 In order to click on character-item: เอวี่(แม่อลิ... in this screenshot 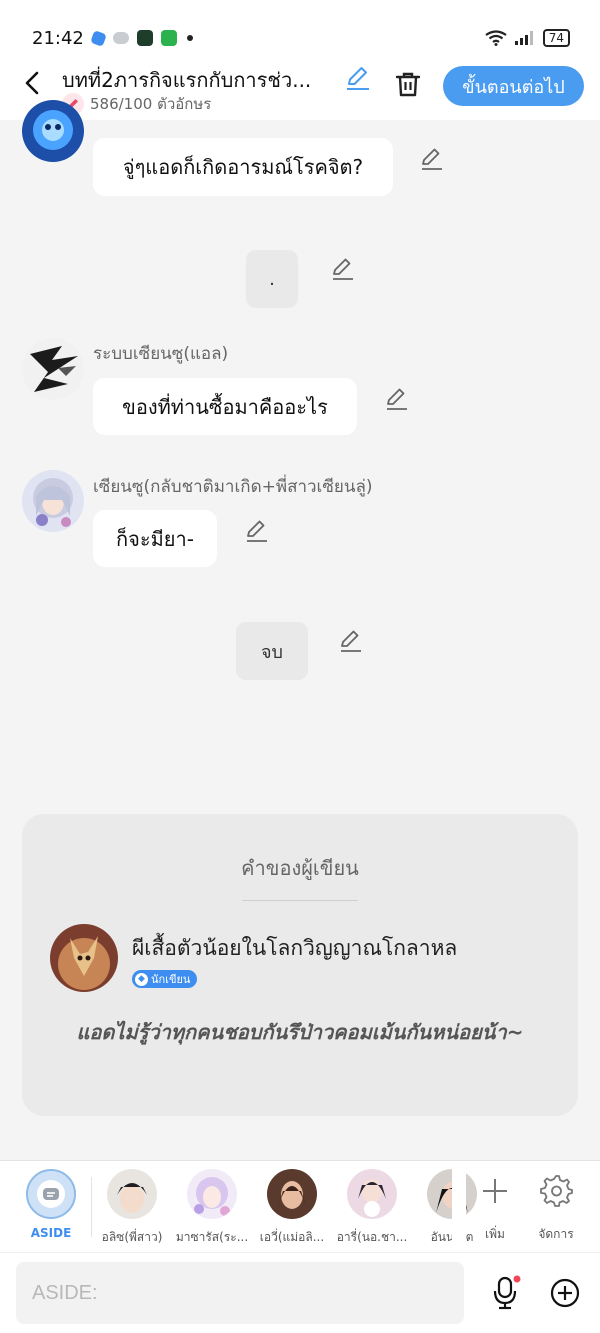, I will do `click(292, 1208)`.